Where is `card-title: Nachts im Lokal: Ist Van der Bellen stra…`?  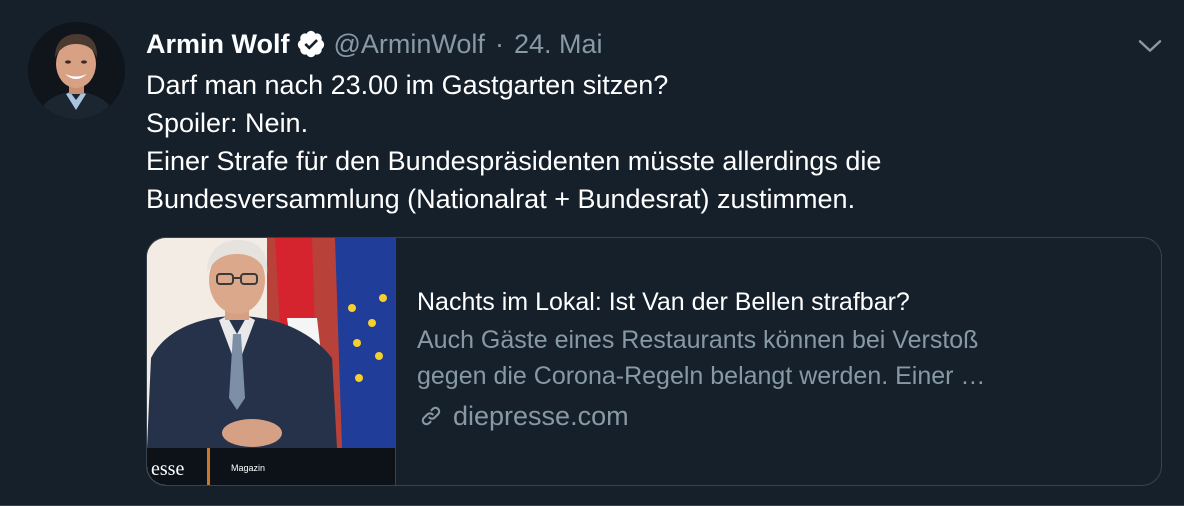 card-title: Nachts im Lokal: Ist Van der Bellen stra… is located at coordinates (777, 302).